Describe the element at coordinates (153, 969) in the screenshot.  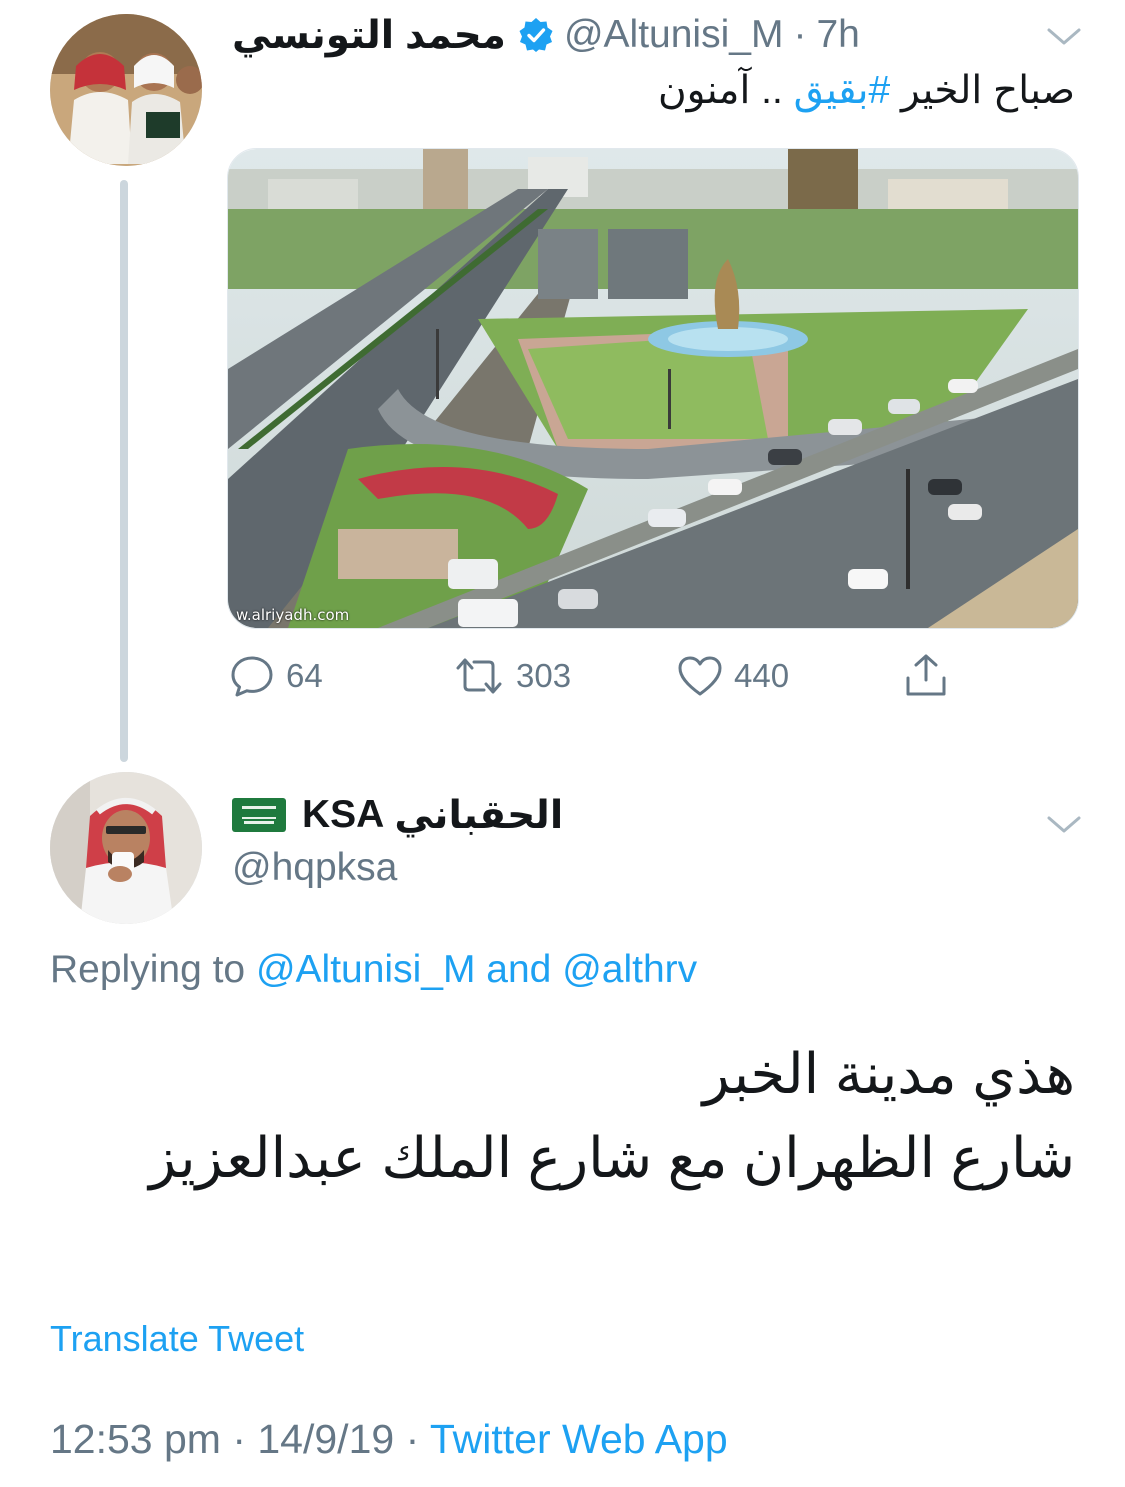
I see `replying-prefix: Replying to` at that location.